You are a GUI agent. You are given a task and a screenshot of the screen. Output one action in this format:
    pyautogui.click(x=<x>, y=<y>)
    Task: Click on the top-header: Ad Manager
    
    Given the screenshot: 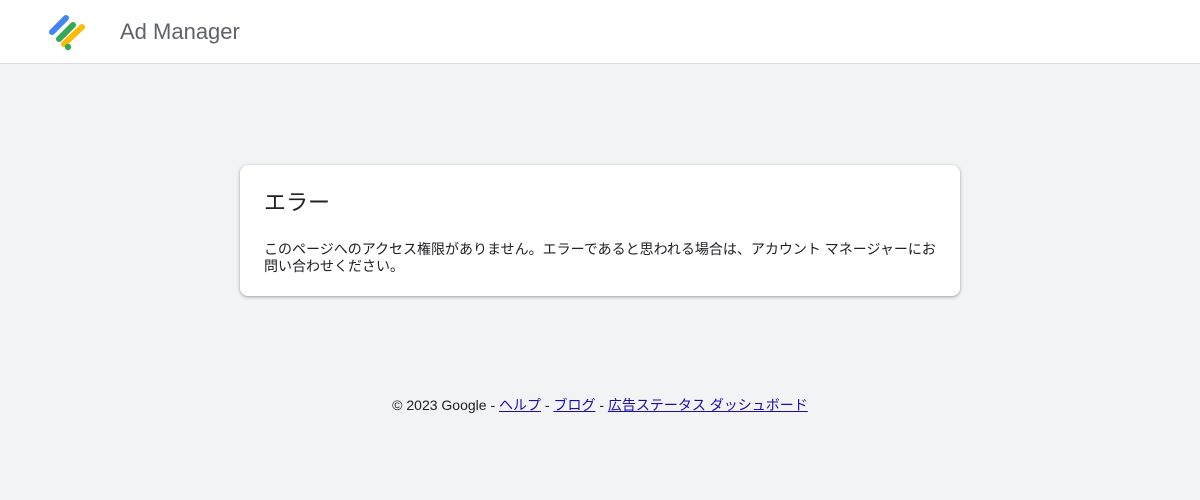 What is the action you would take?
    pyautogui.click(x=600, y=32)
    